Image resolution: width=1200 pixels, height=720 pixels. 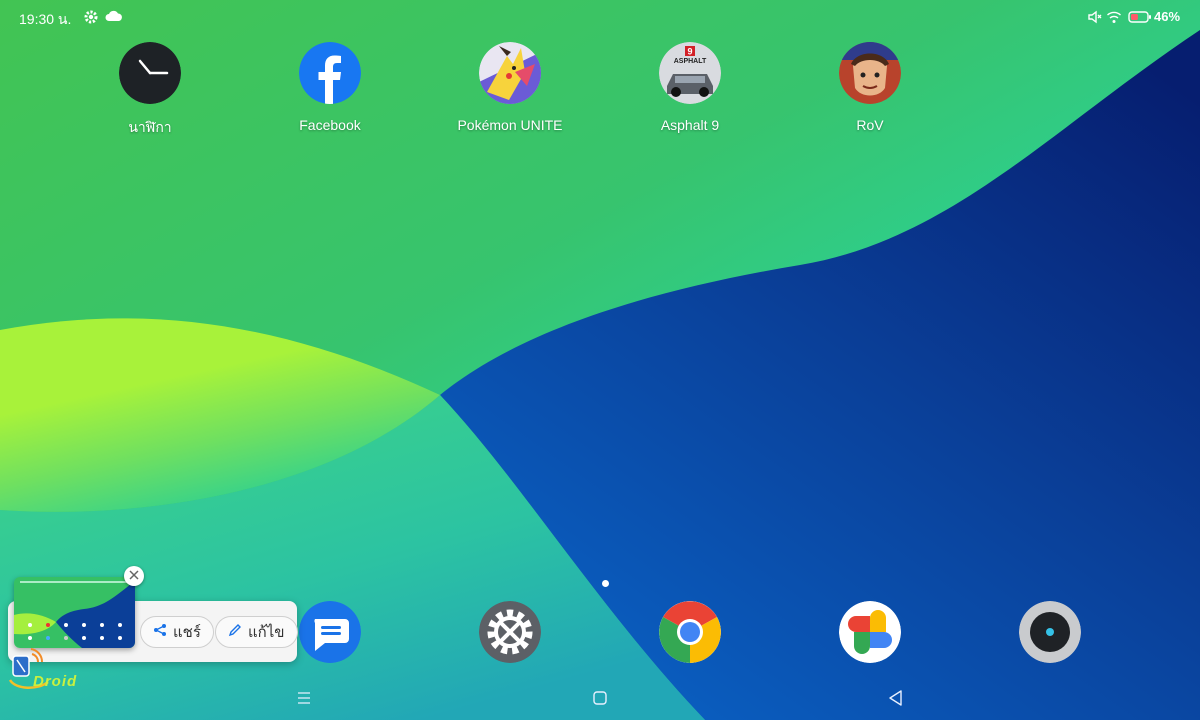 I want to click on home-icon, so click(x=600, y=701).